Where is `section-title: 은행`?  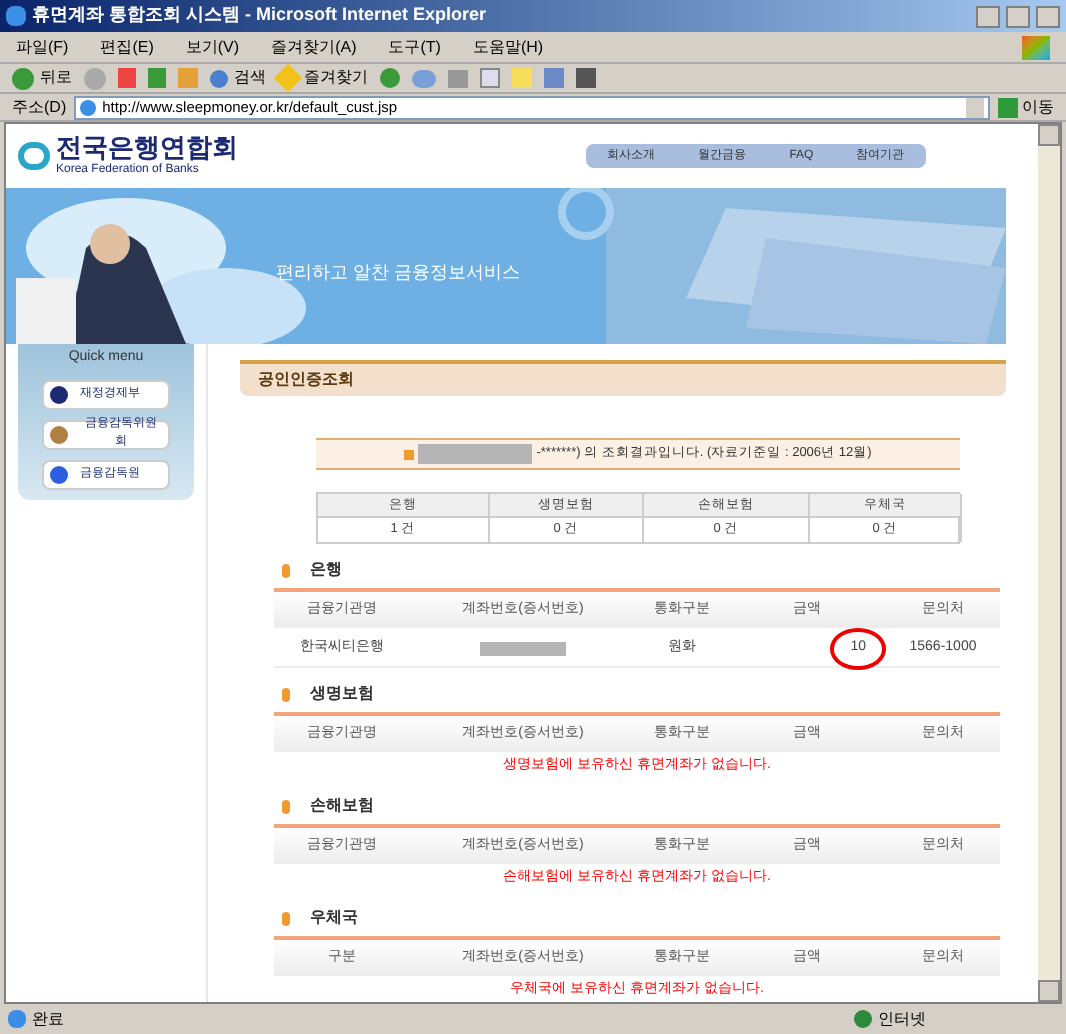 section-title: 은행 is located at coordinates (326, 570).